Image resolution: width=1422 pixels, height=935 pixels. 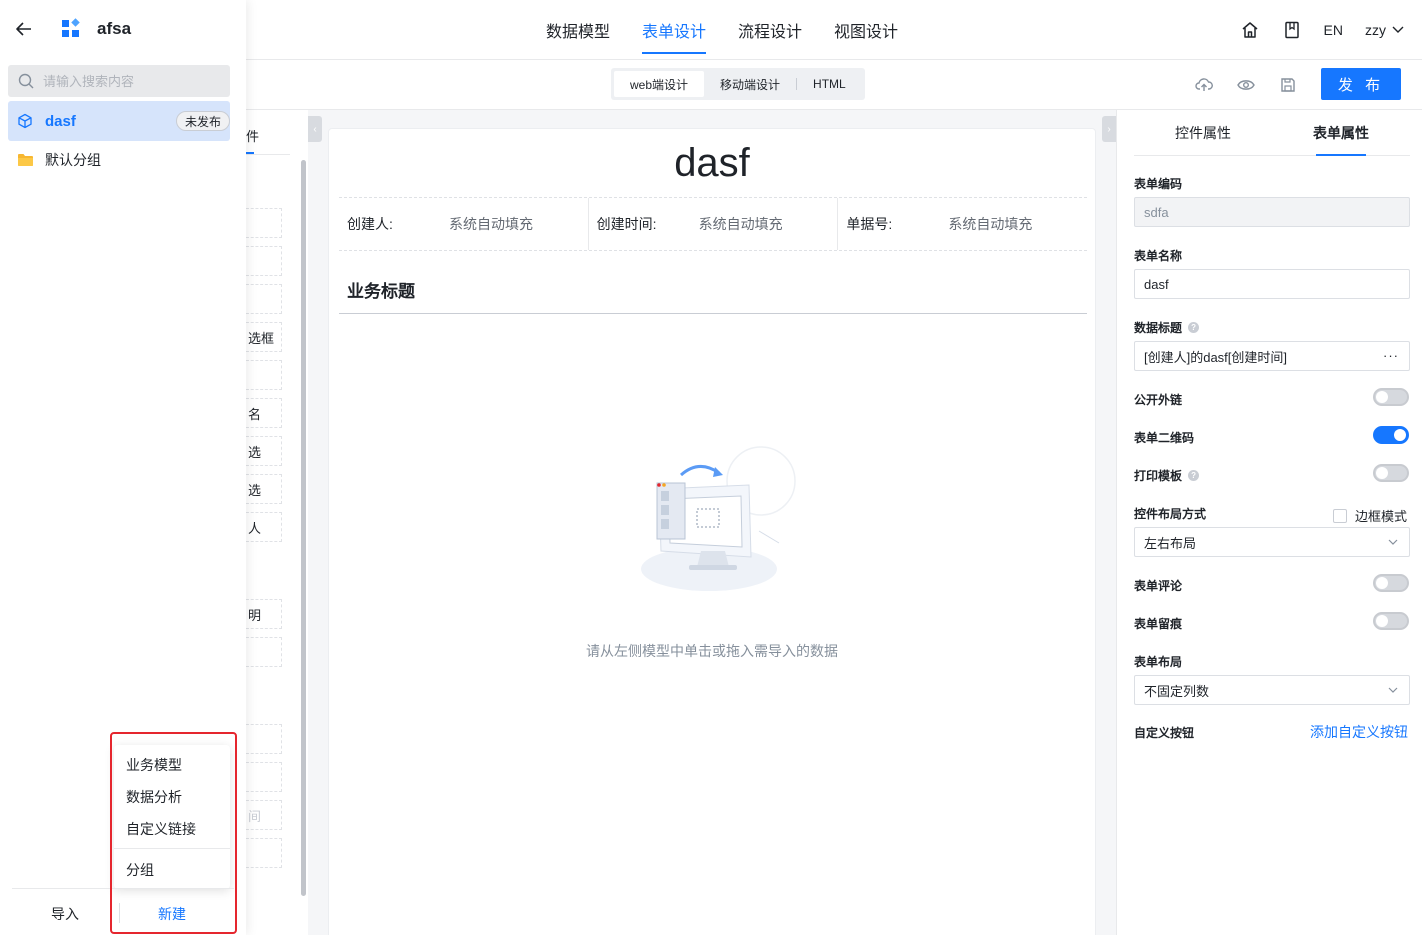 What do you see at coordinates (172, 914) in the screenshot?
I see `new-button: 新建` at bounding box center [172, 914].